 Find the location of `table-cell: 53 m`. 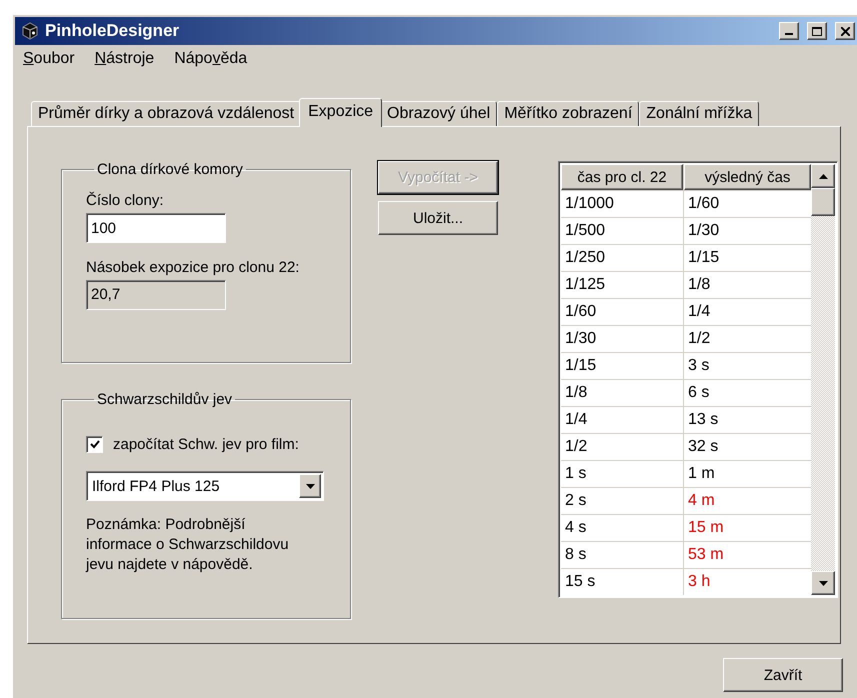

table-cell: 53 m is located at coordinates (747, 555).